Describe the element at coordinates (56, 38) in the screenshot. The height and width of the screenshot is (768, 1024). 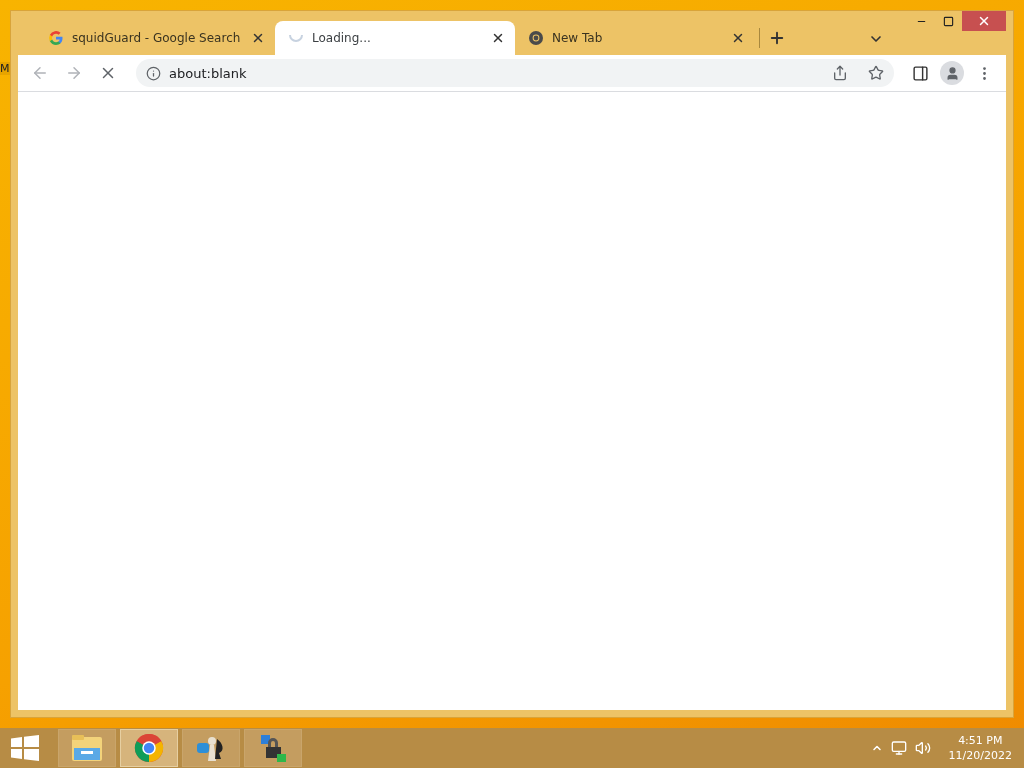
I see `google-icon` at that location.